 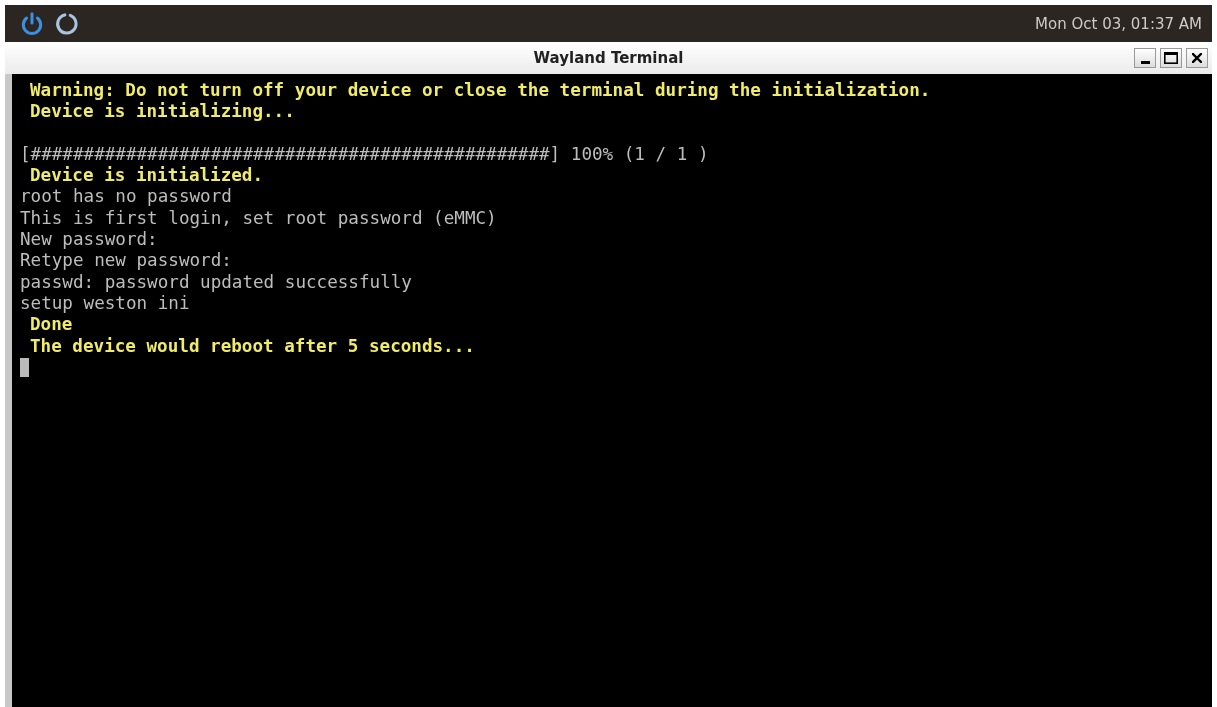 I want to click on clock: Mon Oct 03, 01:37 AM, so click(x=1118, y=23).